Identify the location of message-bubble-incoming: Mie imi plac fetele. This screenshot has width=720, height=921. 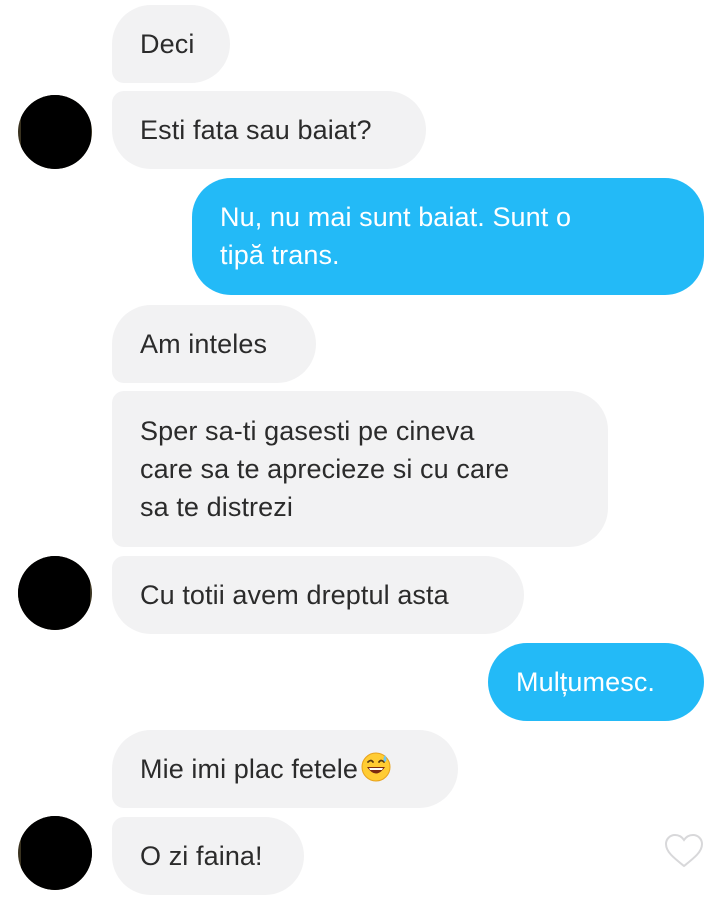
(285, 769).